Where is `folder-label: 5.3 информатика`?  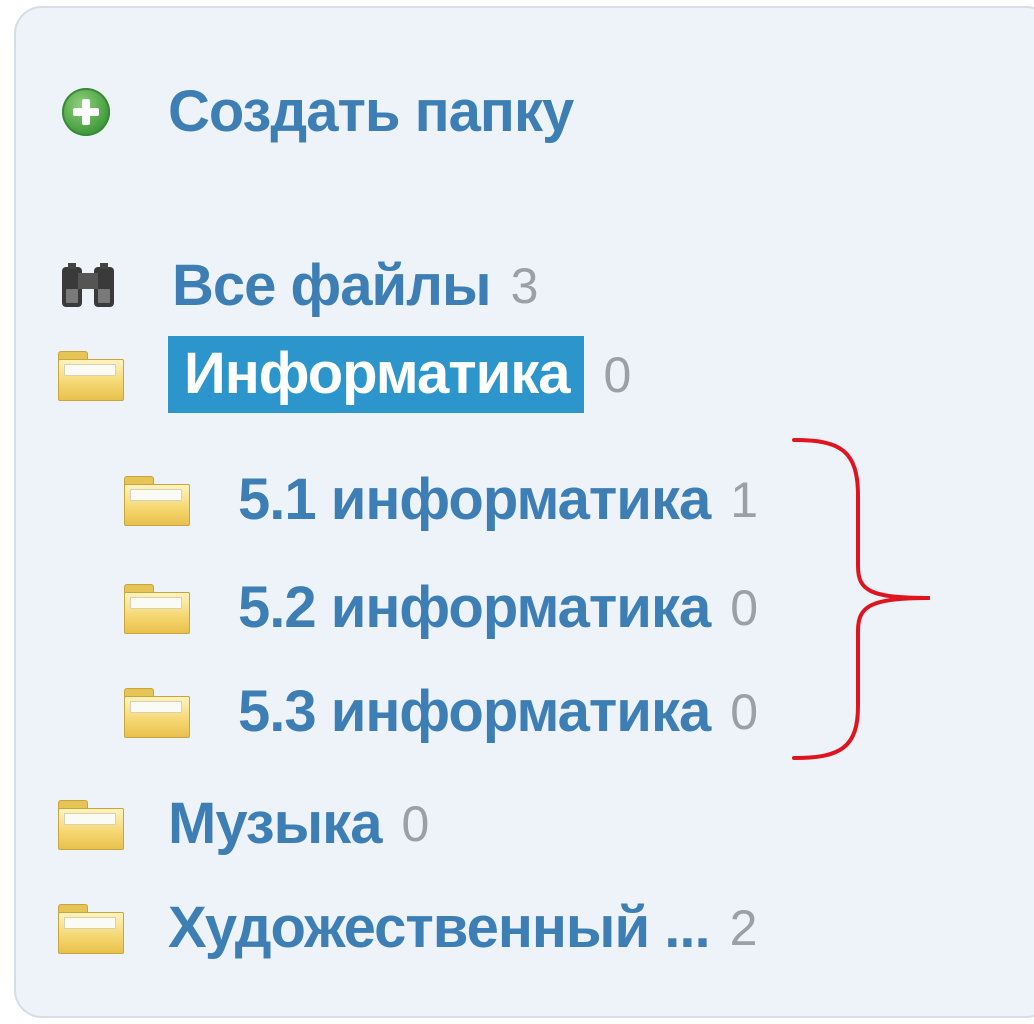
folder-label: 5.3 информатика is located at coordinates (474, 711).